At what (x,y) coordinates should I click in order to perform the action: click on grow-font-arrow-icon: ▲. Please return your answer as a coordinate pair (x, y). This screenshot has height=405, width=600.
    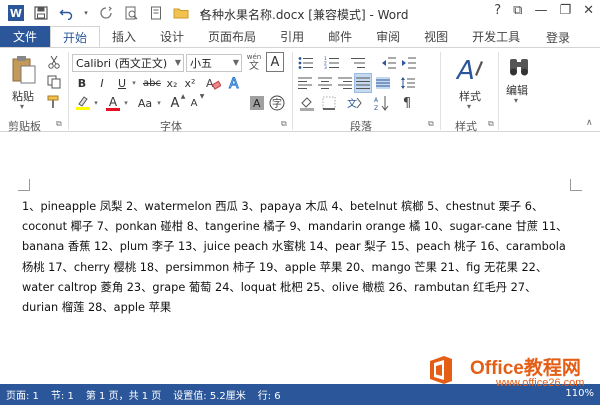
    Looking at the image, I should click on (183, 96).